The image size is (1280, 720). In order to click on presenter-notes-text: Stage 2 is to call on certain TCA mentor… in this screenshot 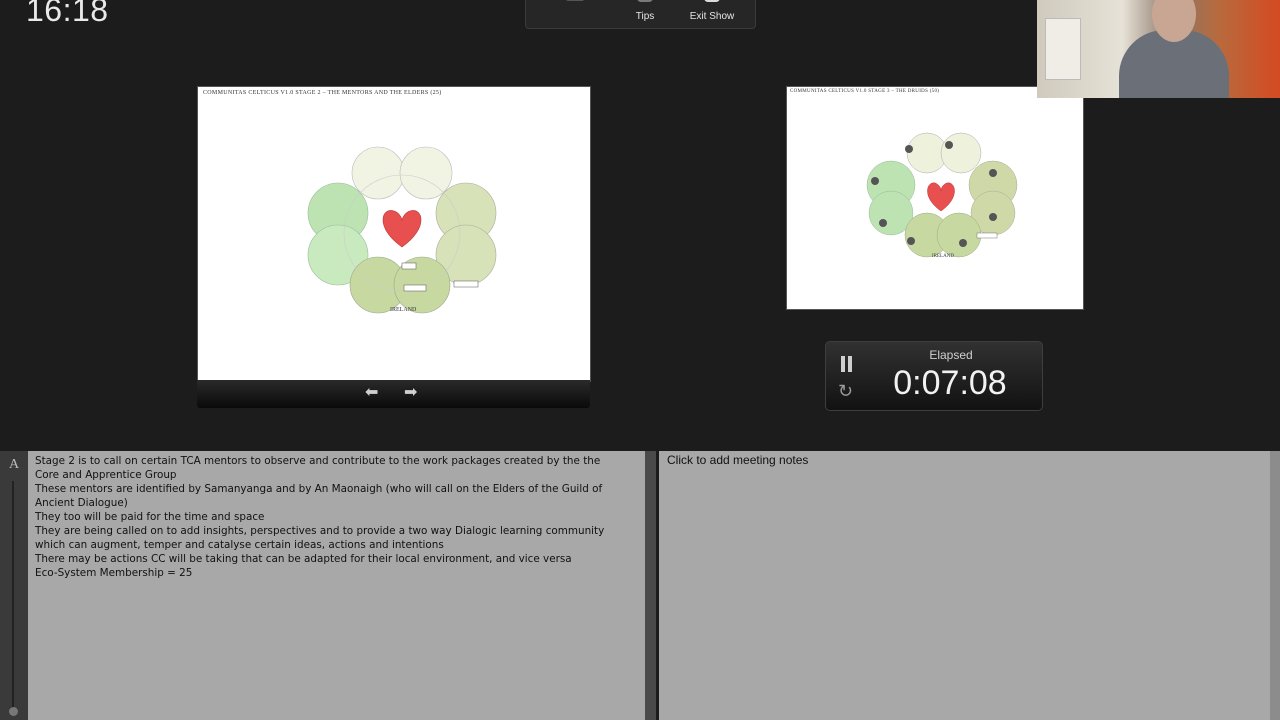, I will do `click(331, 517)`.